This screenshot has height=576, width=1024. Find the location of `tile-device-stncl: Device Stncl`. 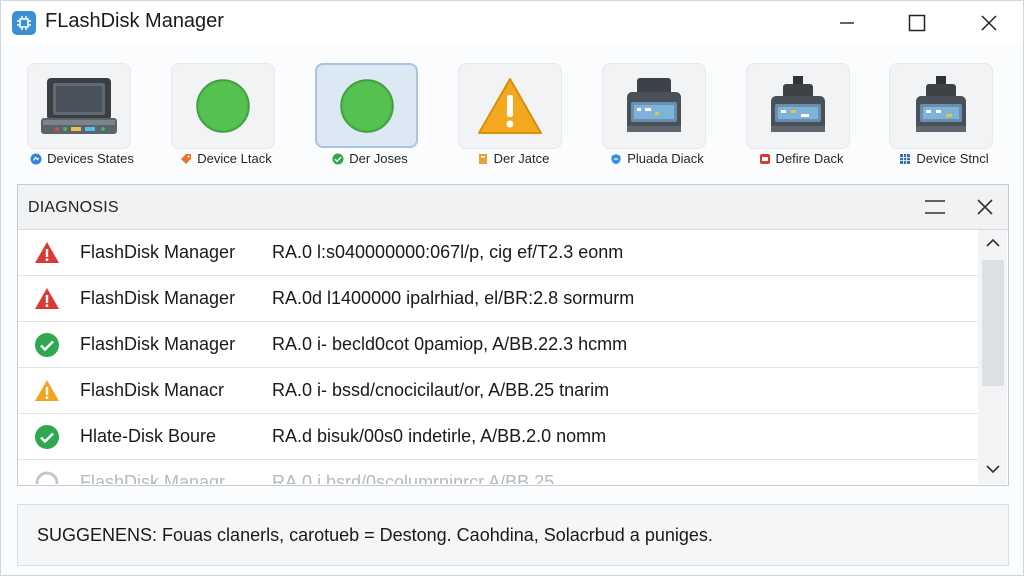

tile-device-stncl: Device Stncl is located at coordinates (941, 118).